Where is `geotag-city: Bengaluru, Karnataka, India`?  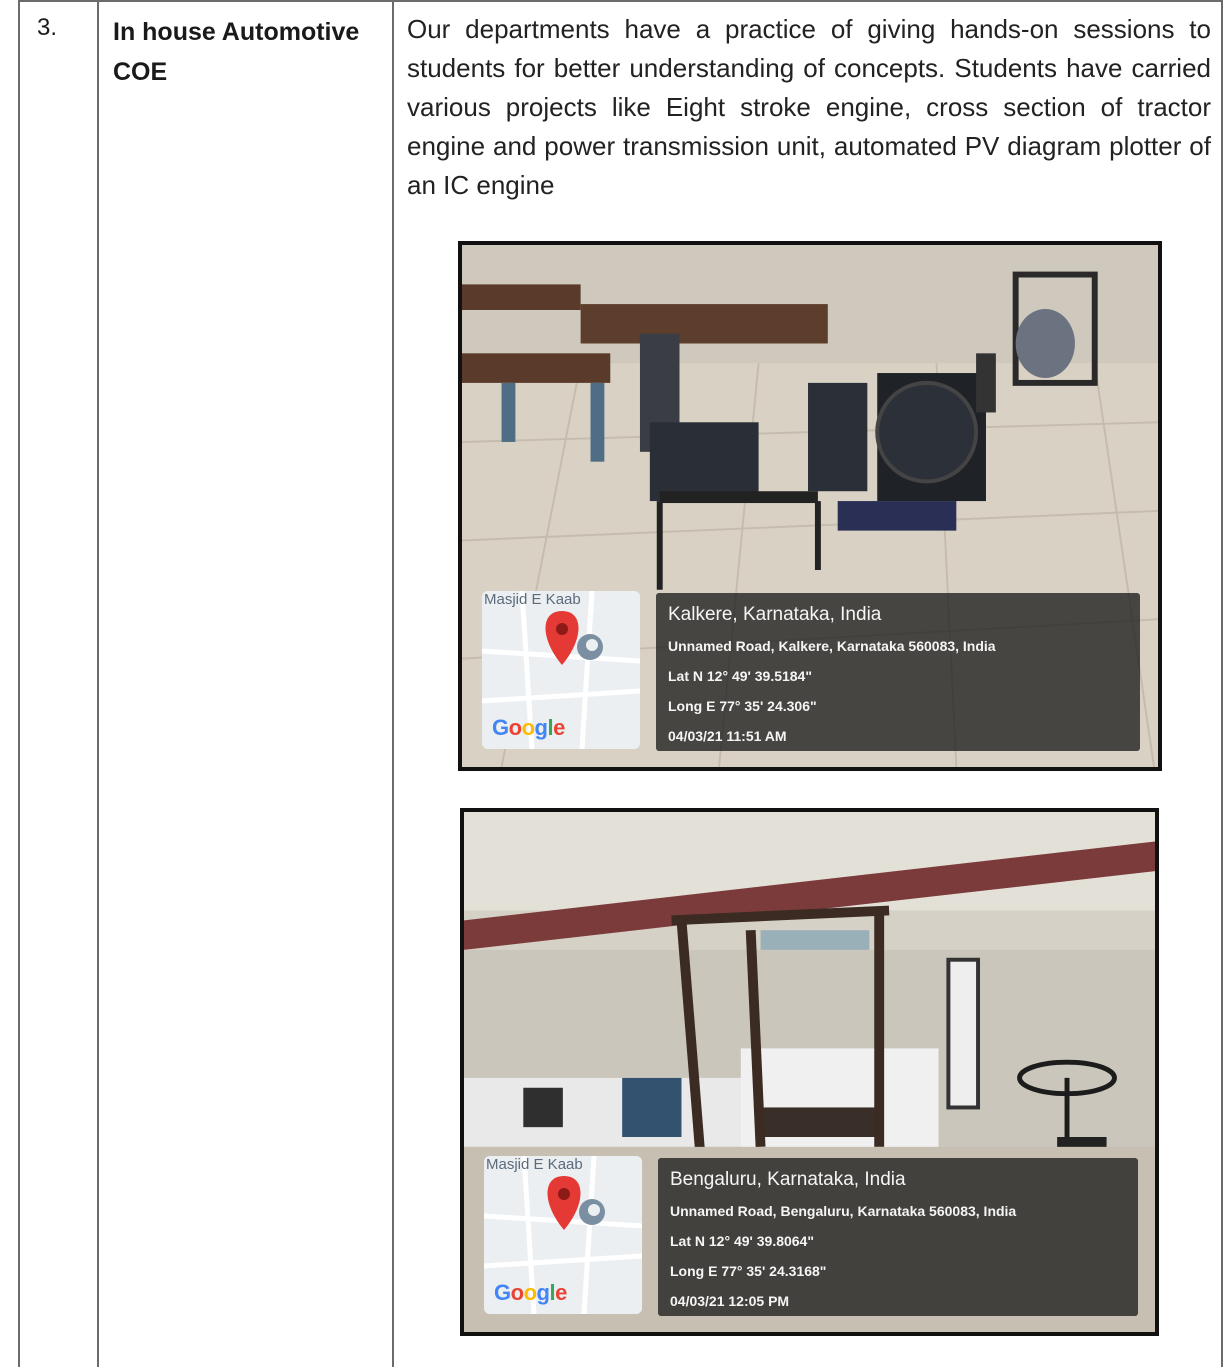
geotag-city: Bengaluru, Karnataka, India is located at coordinates (788, 1179).